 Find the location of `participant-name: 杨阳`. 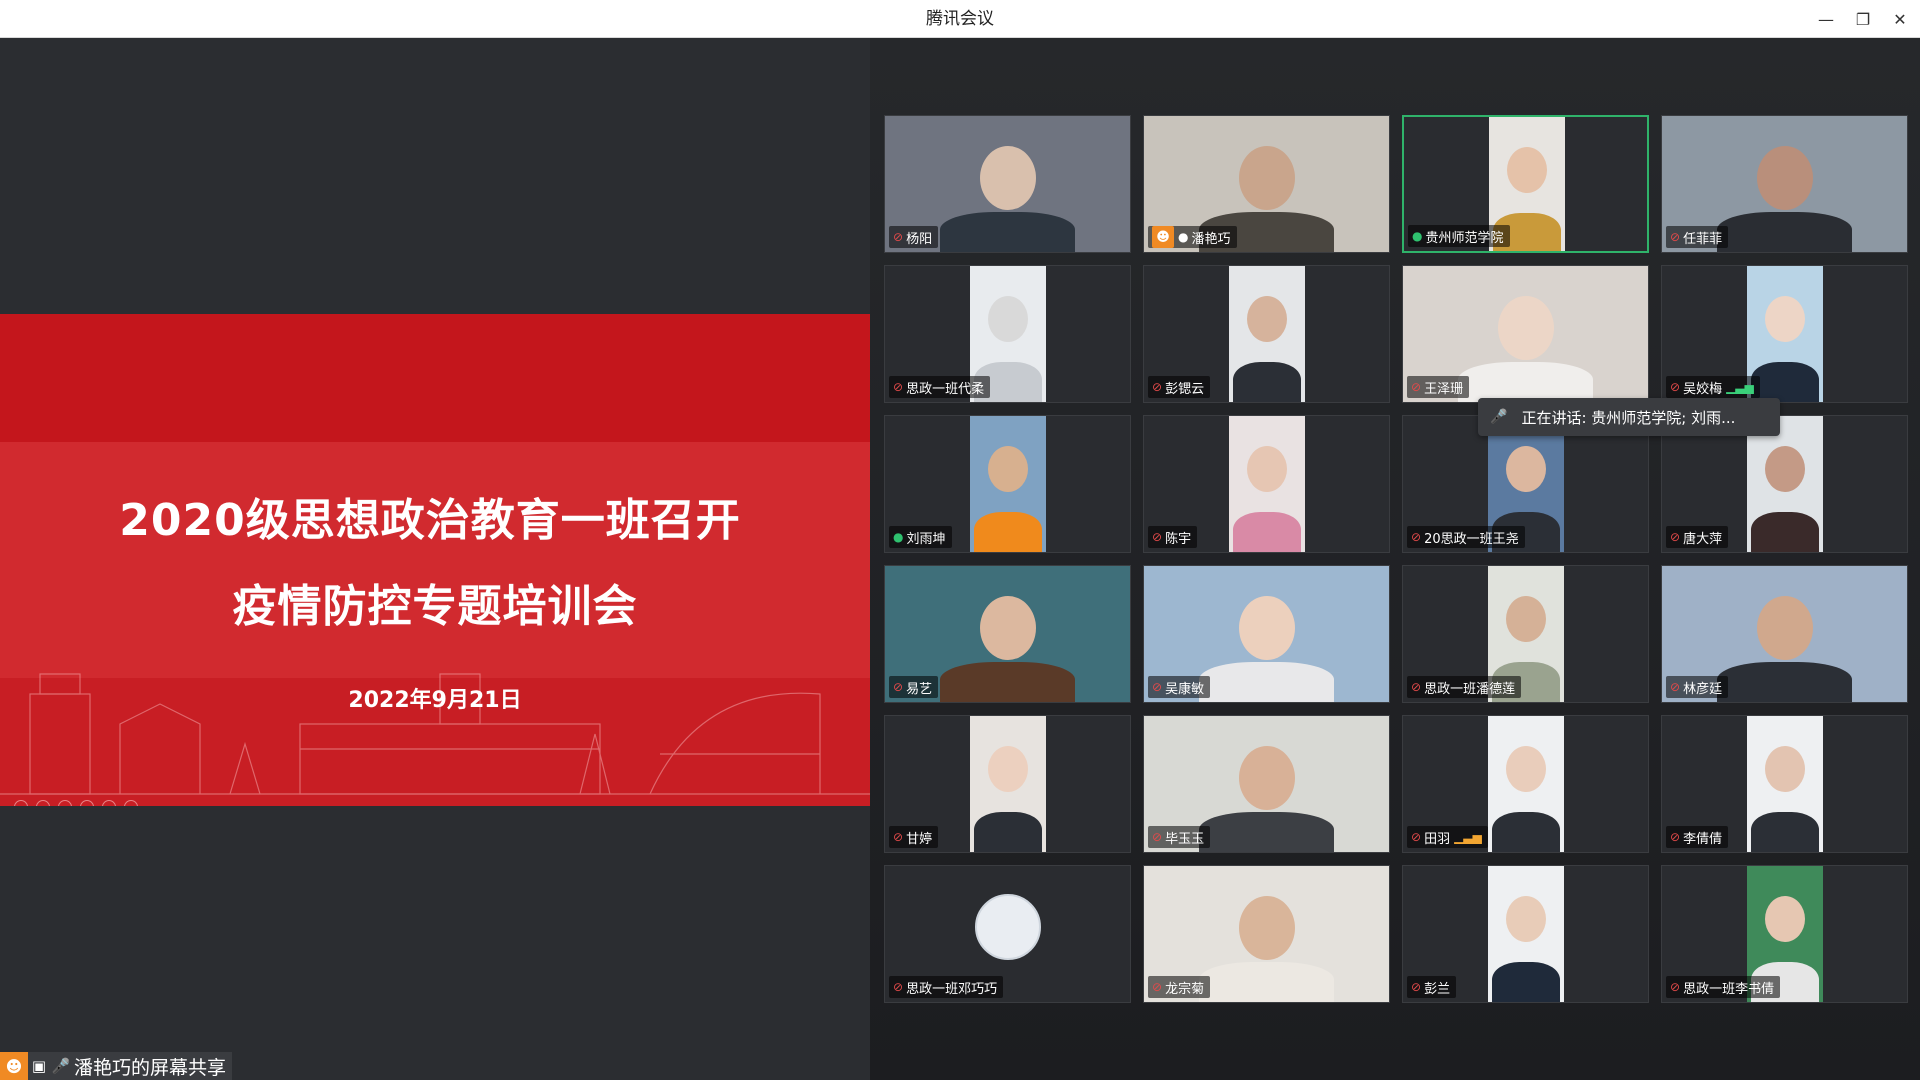

participant-name: 杨阳 is located at coordinates (919, 239).